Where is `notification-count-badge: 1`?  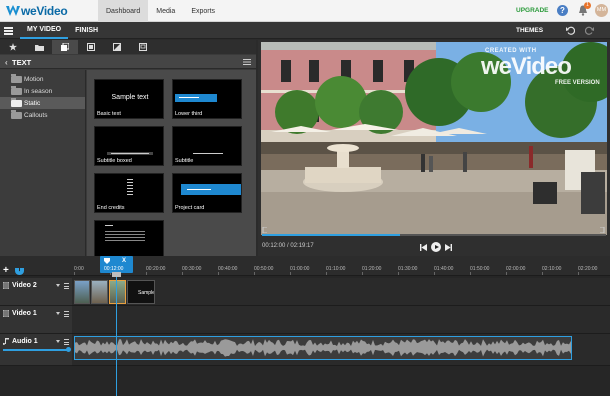
notification-count-badge: 1 is located at coordinates (587, 5).